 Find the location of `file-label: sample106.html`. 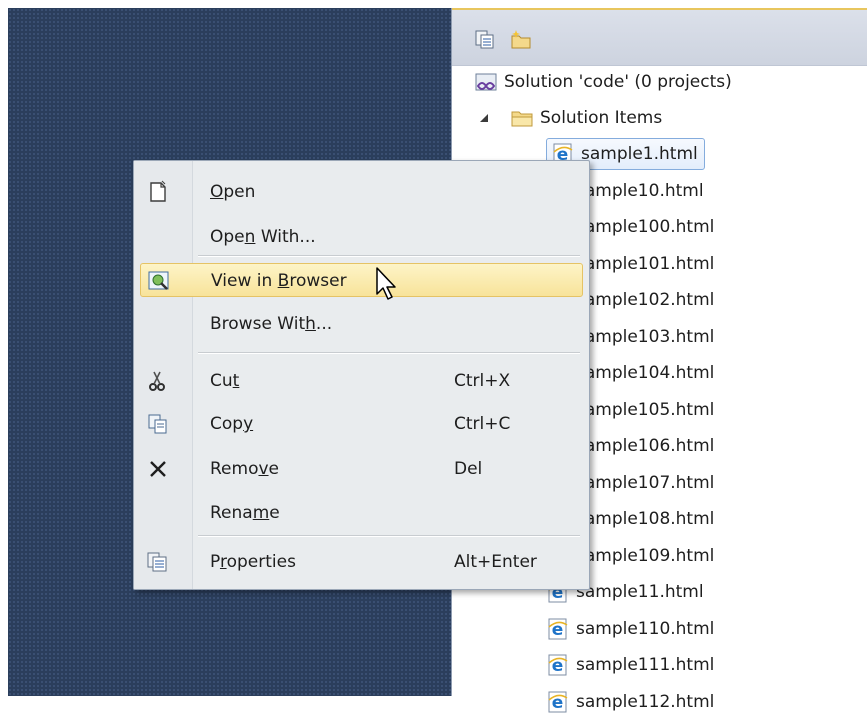

file-label: sample106.html is located at coordinates (645, 446).